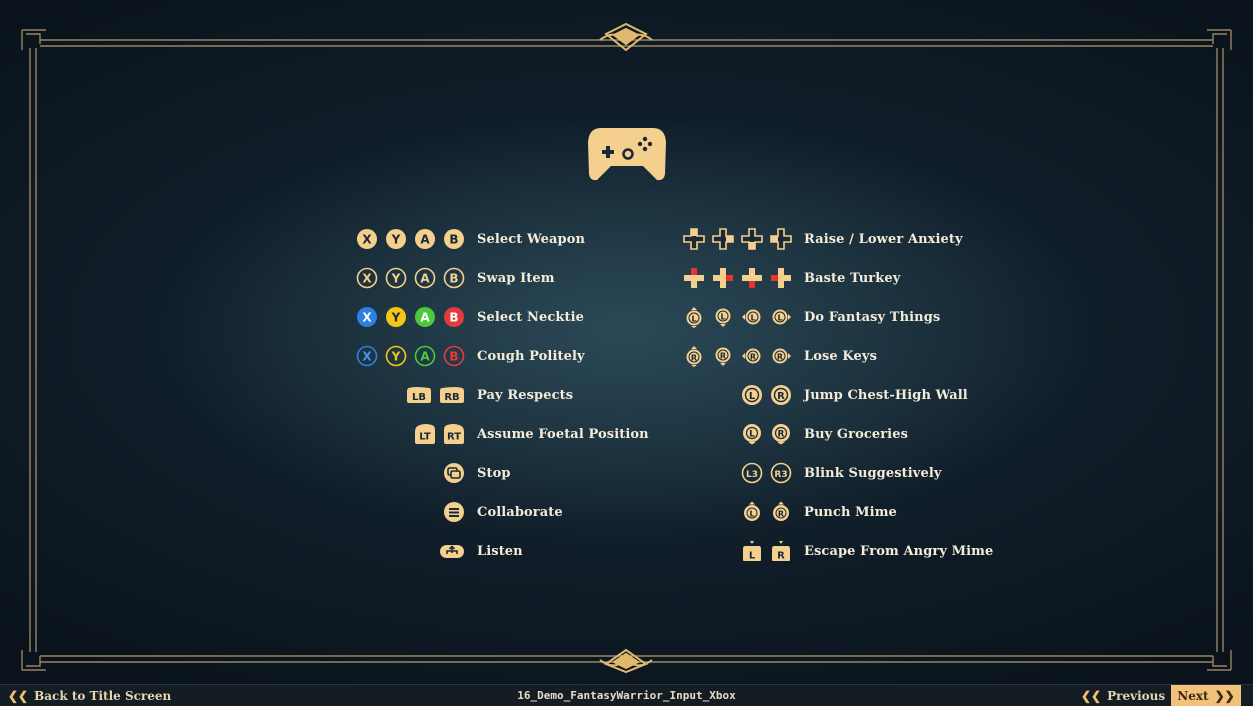  I want to click on control-row-assume-foetal-position: LT RT Assume Foetal Position, so click(489, 434).